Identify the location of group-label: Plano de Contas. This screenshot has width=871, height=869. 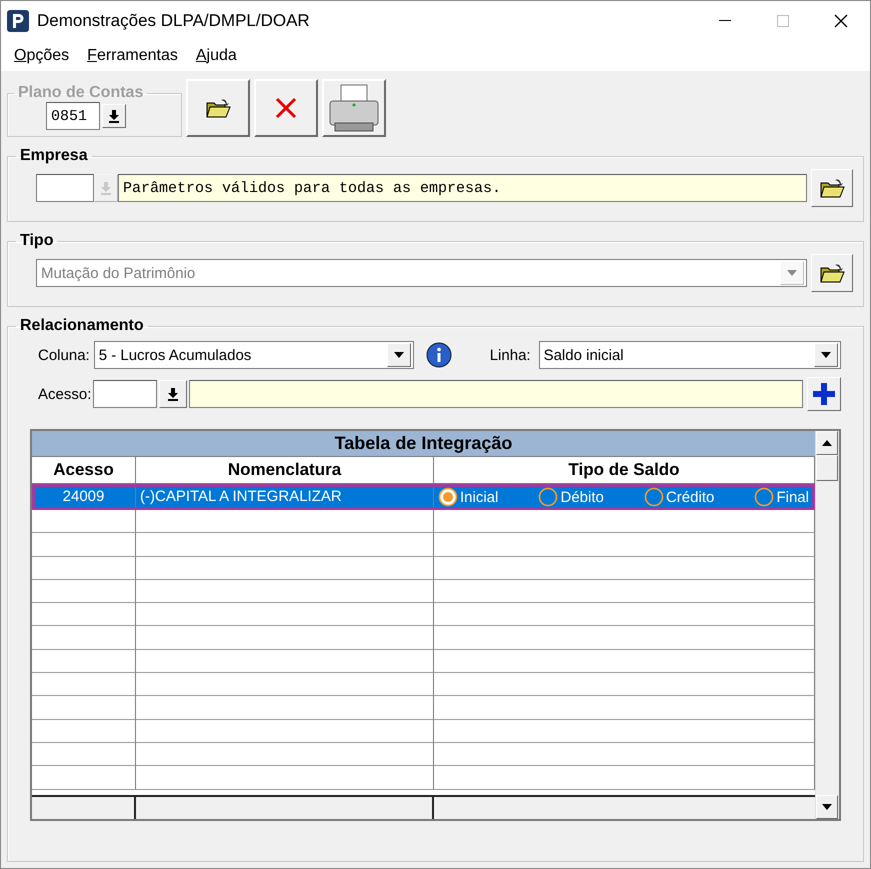
(80, 93).